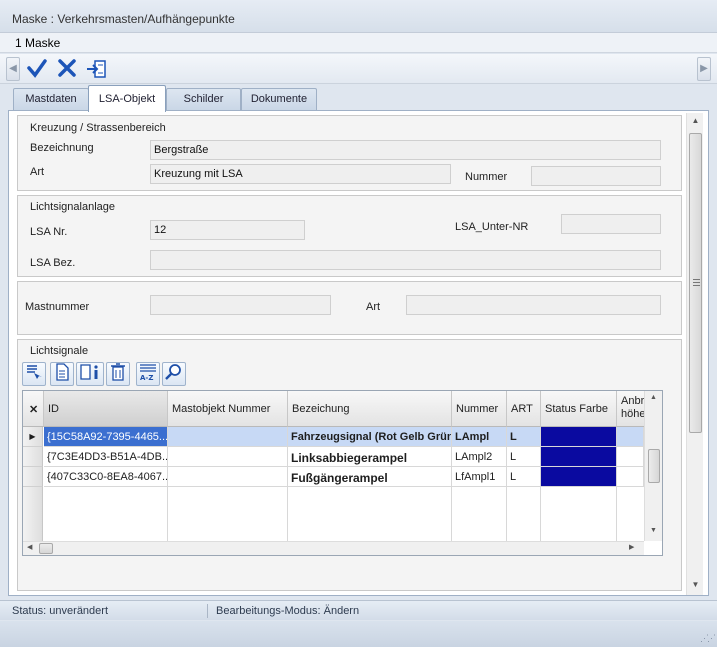 This screenshot has width=717, height=647. I want to click on cell-bezeichung: Linksabbiegerampel, so click(370, 457).